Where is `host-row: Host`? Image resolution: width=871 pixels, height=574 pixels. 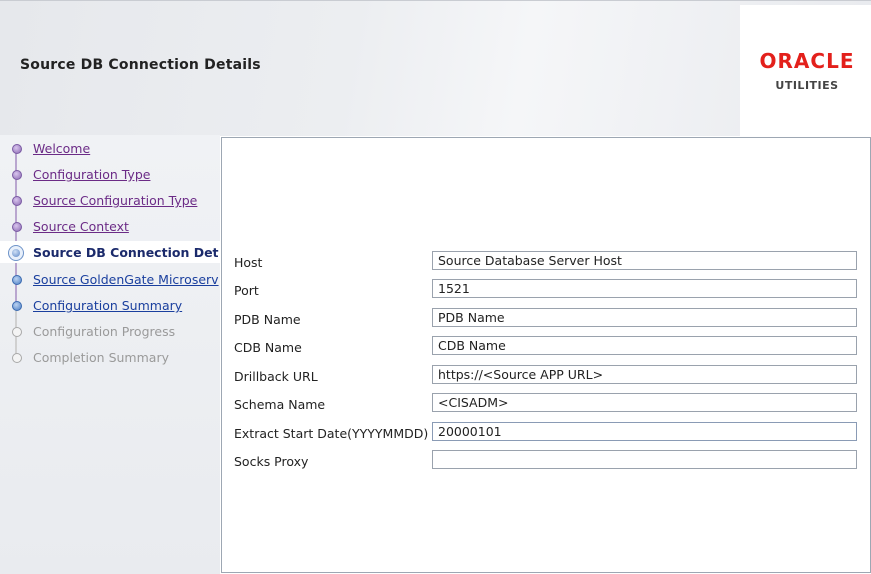 host-row: Host is located at coordinates (546, 262).